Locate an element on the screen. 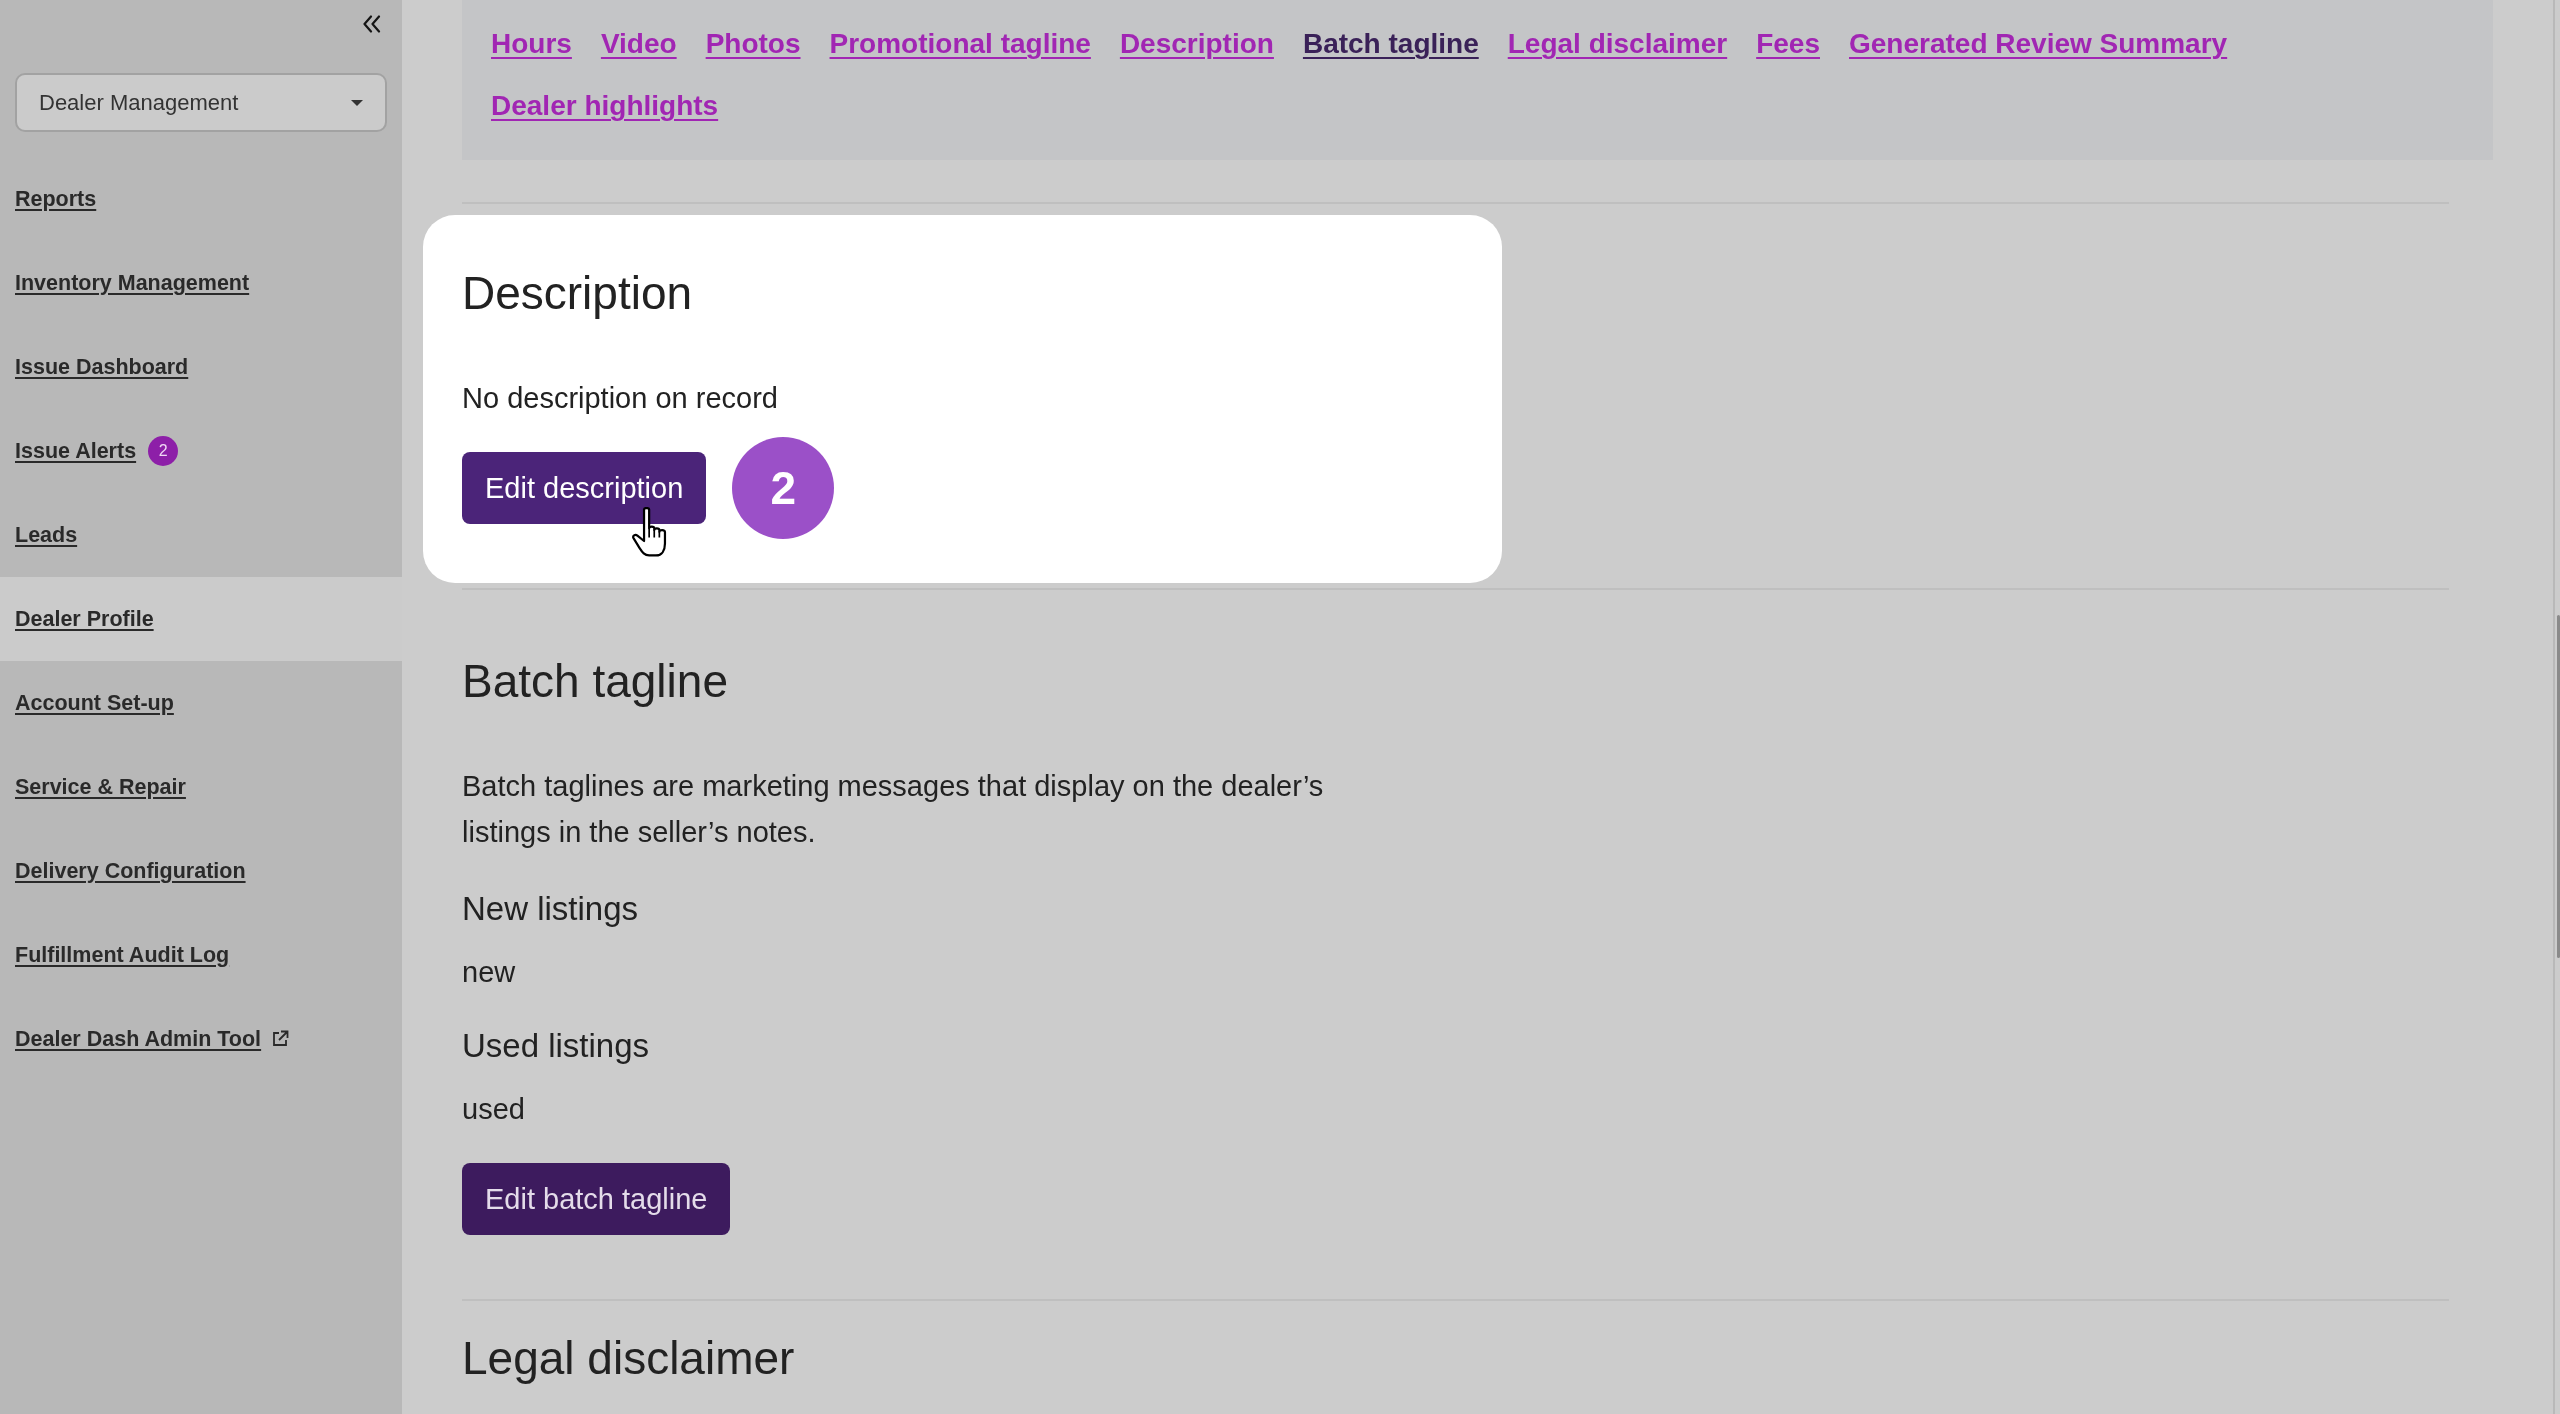 The image size is (2560, 1414). caret-icon is located at coordinates (357, 102).